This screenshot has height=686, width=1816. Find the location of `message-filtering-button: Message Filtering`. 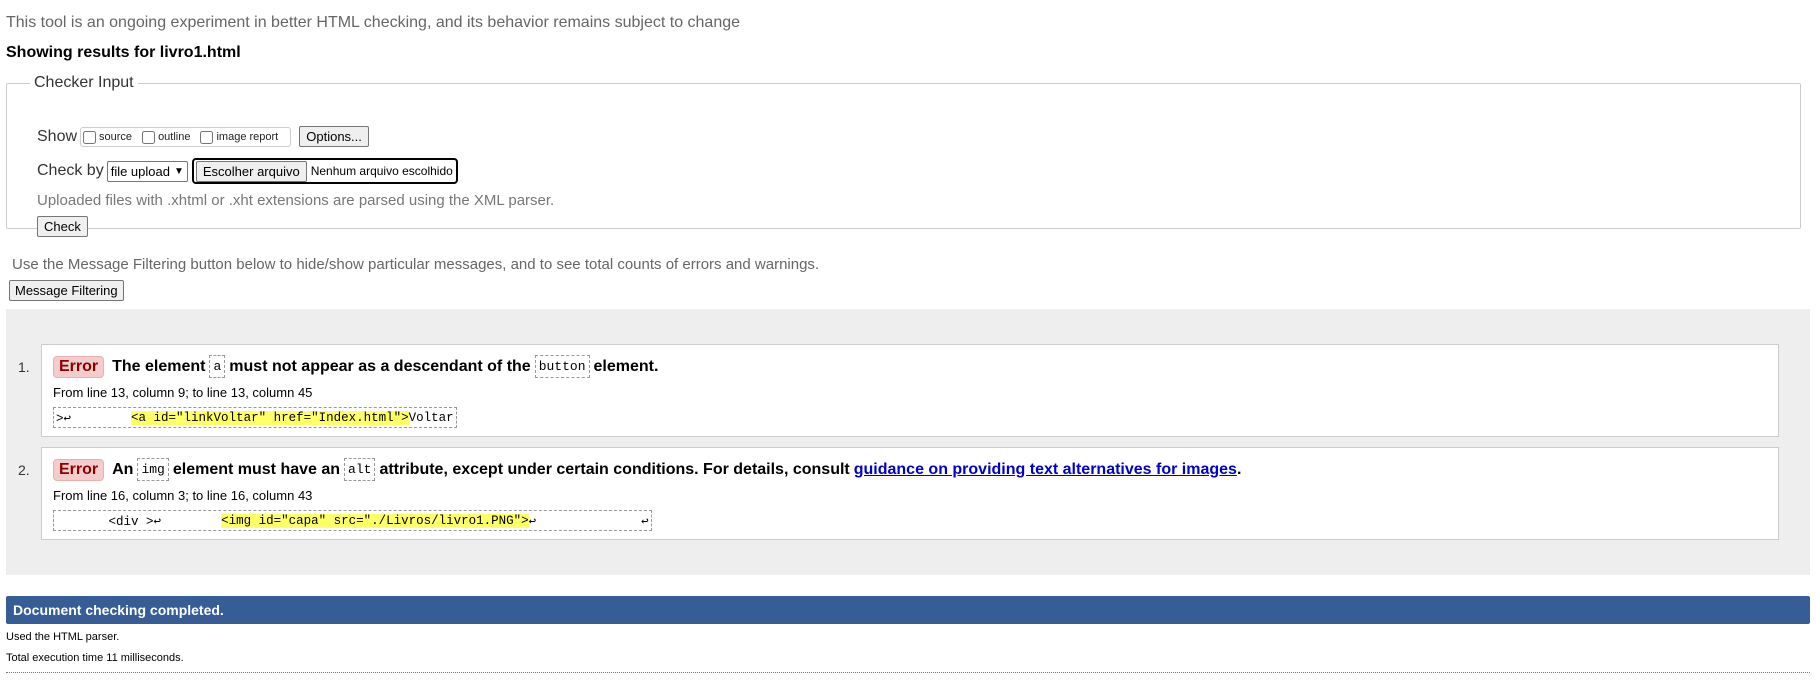

message-filtering-button: Message Filtering is located at coordinates (66, 290).